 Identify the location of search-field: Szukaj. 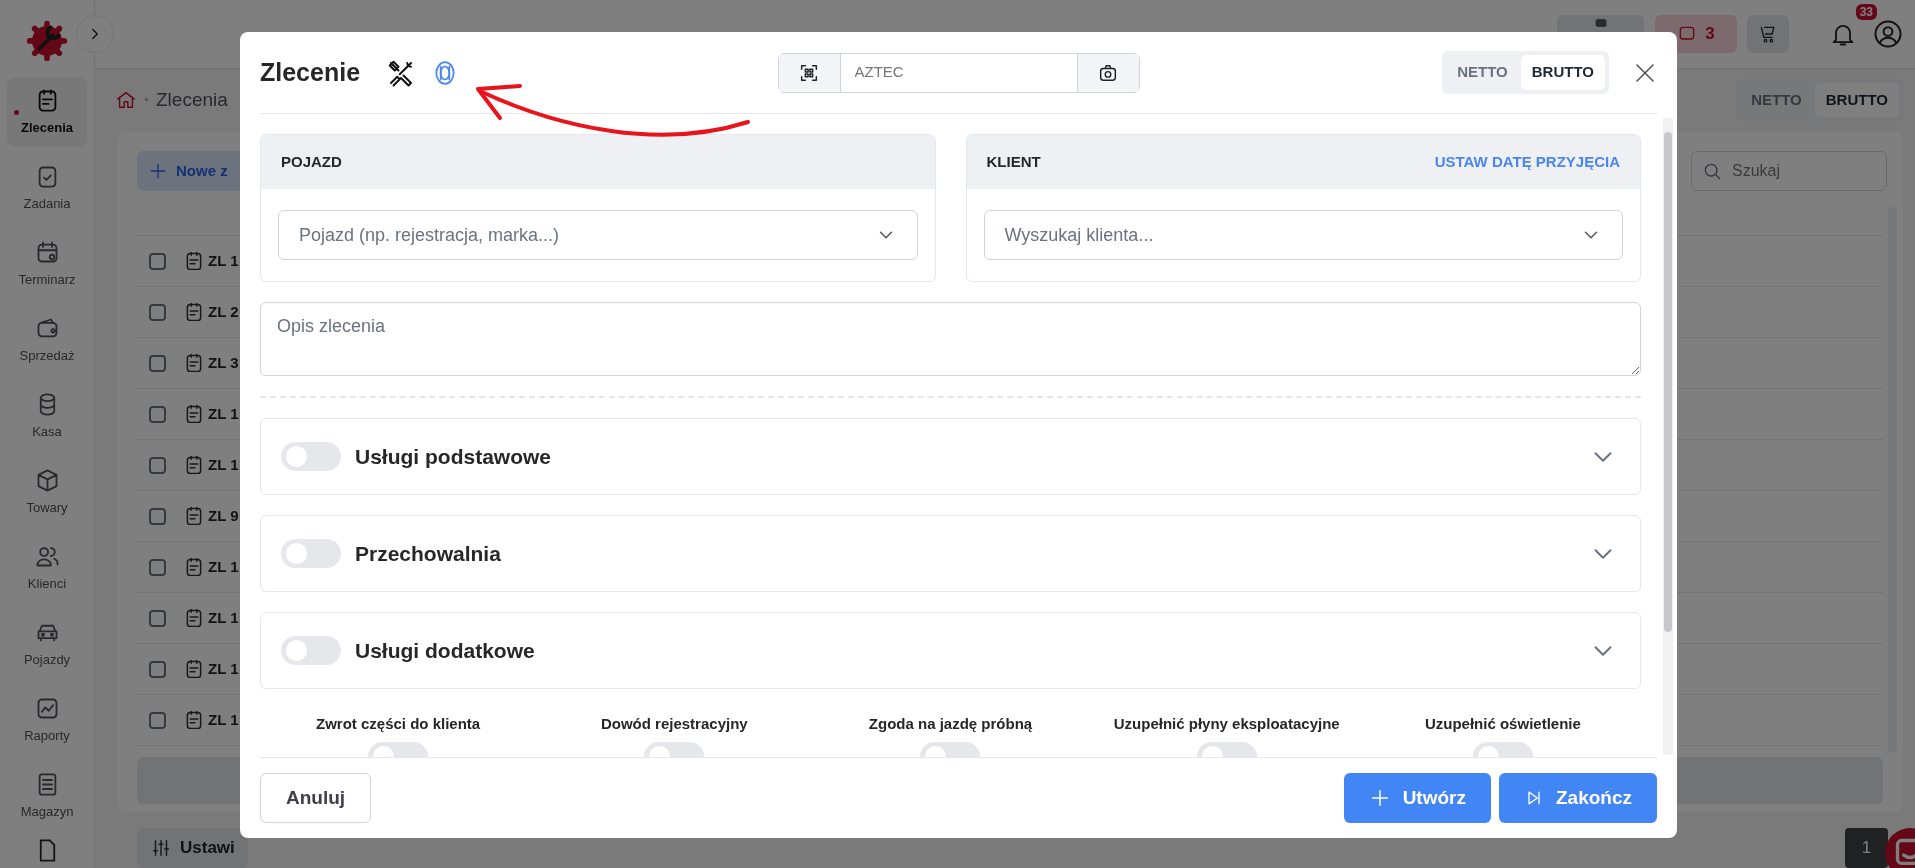
(1800, 171).